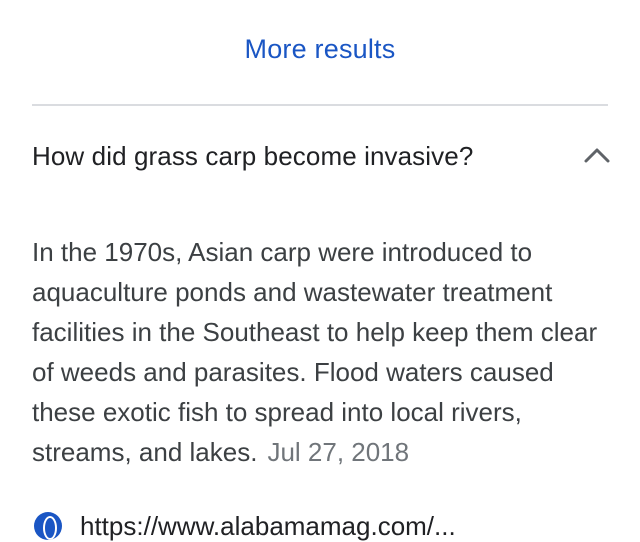  I want to click on globe-icon, so click(48, 526).